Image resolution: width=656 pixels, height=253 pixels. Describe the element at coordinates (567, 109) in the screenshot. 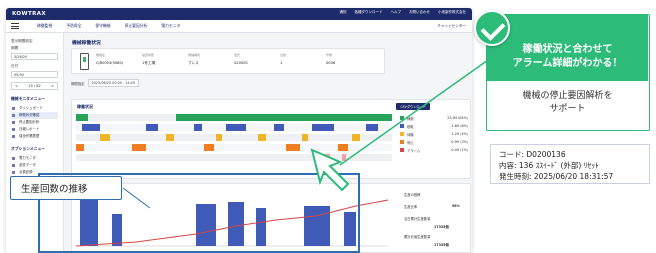

I see `callout-sub-line2: サポート` at that location.